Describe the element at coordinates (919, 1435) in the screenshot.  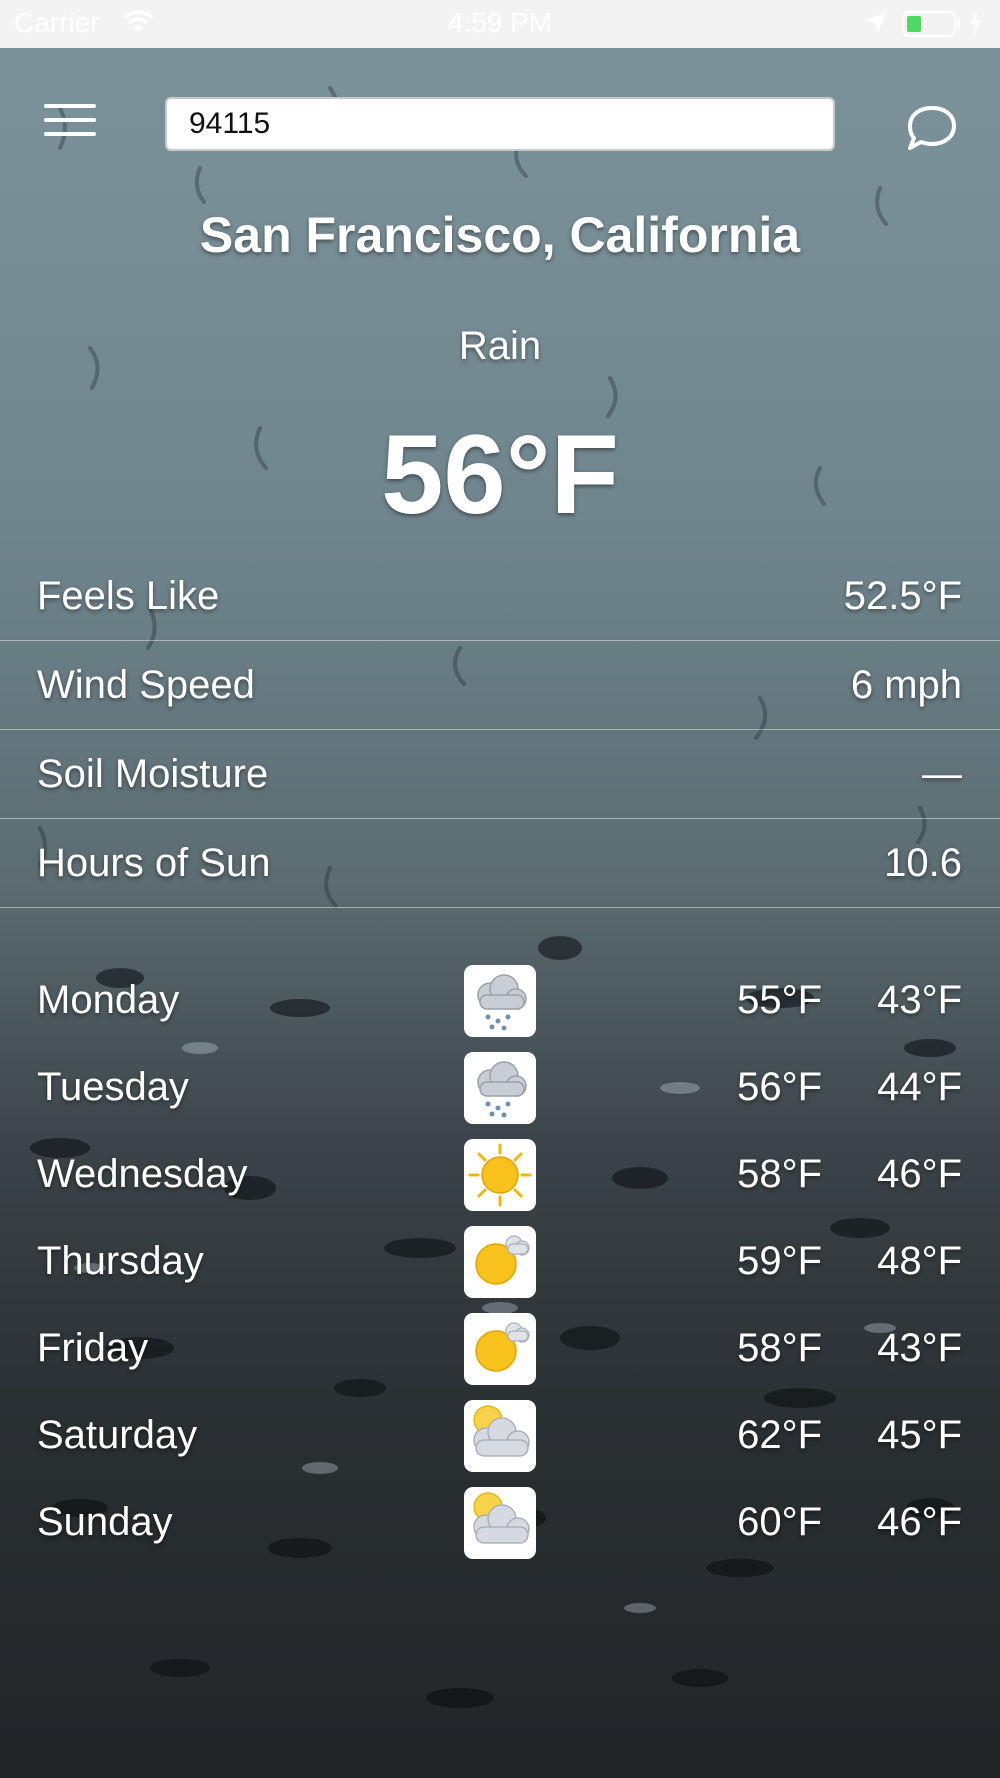
I see `forecast-low: 45°F` at that location.